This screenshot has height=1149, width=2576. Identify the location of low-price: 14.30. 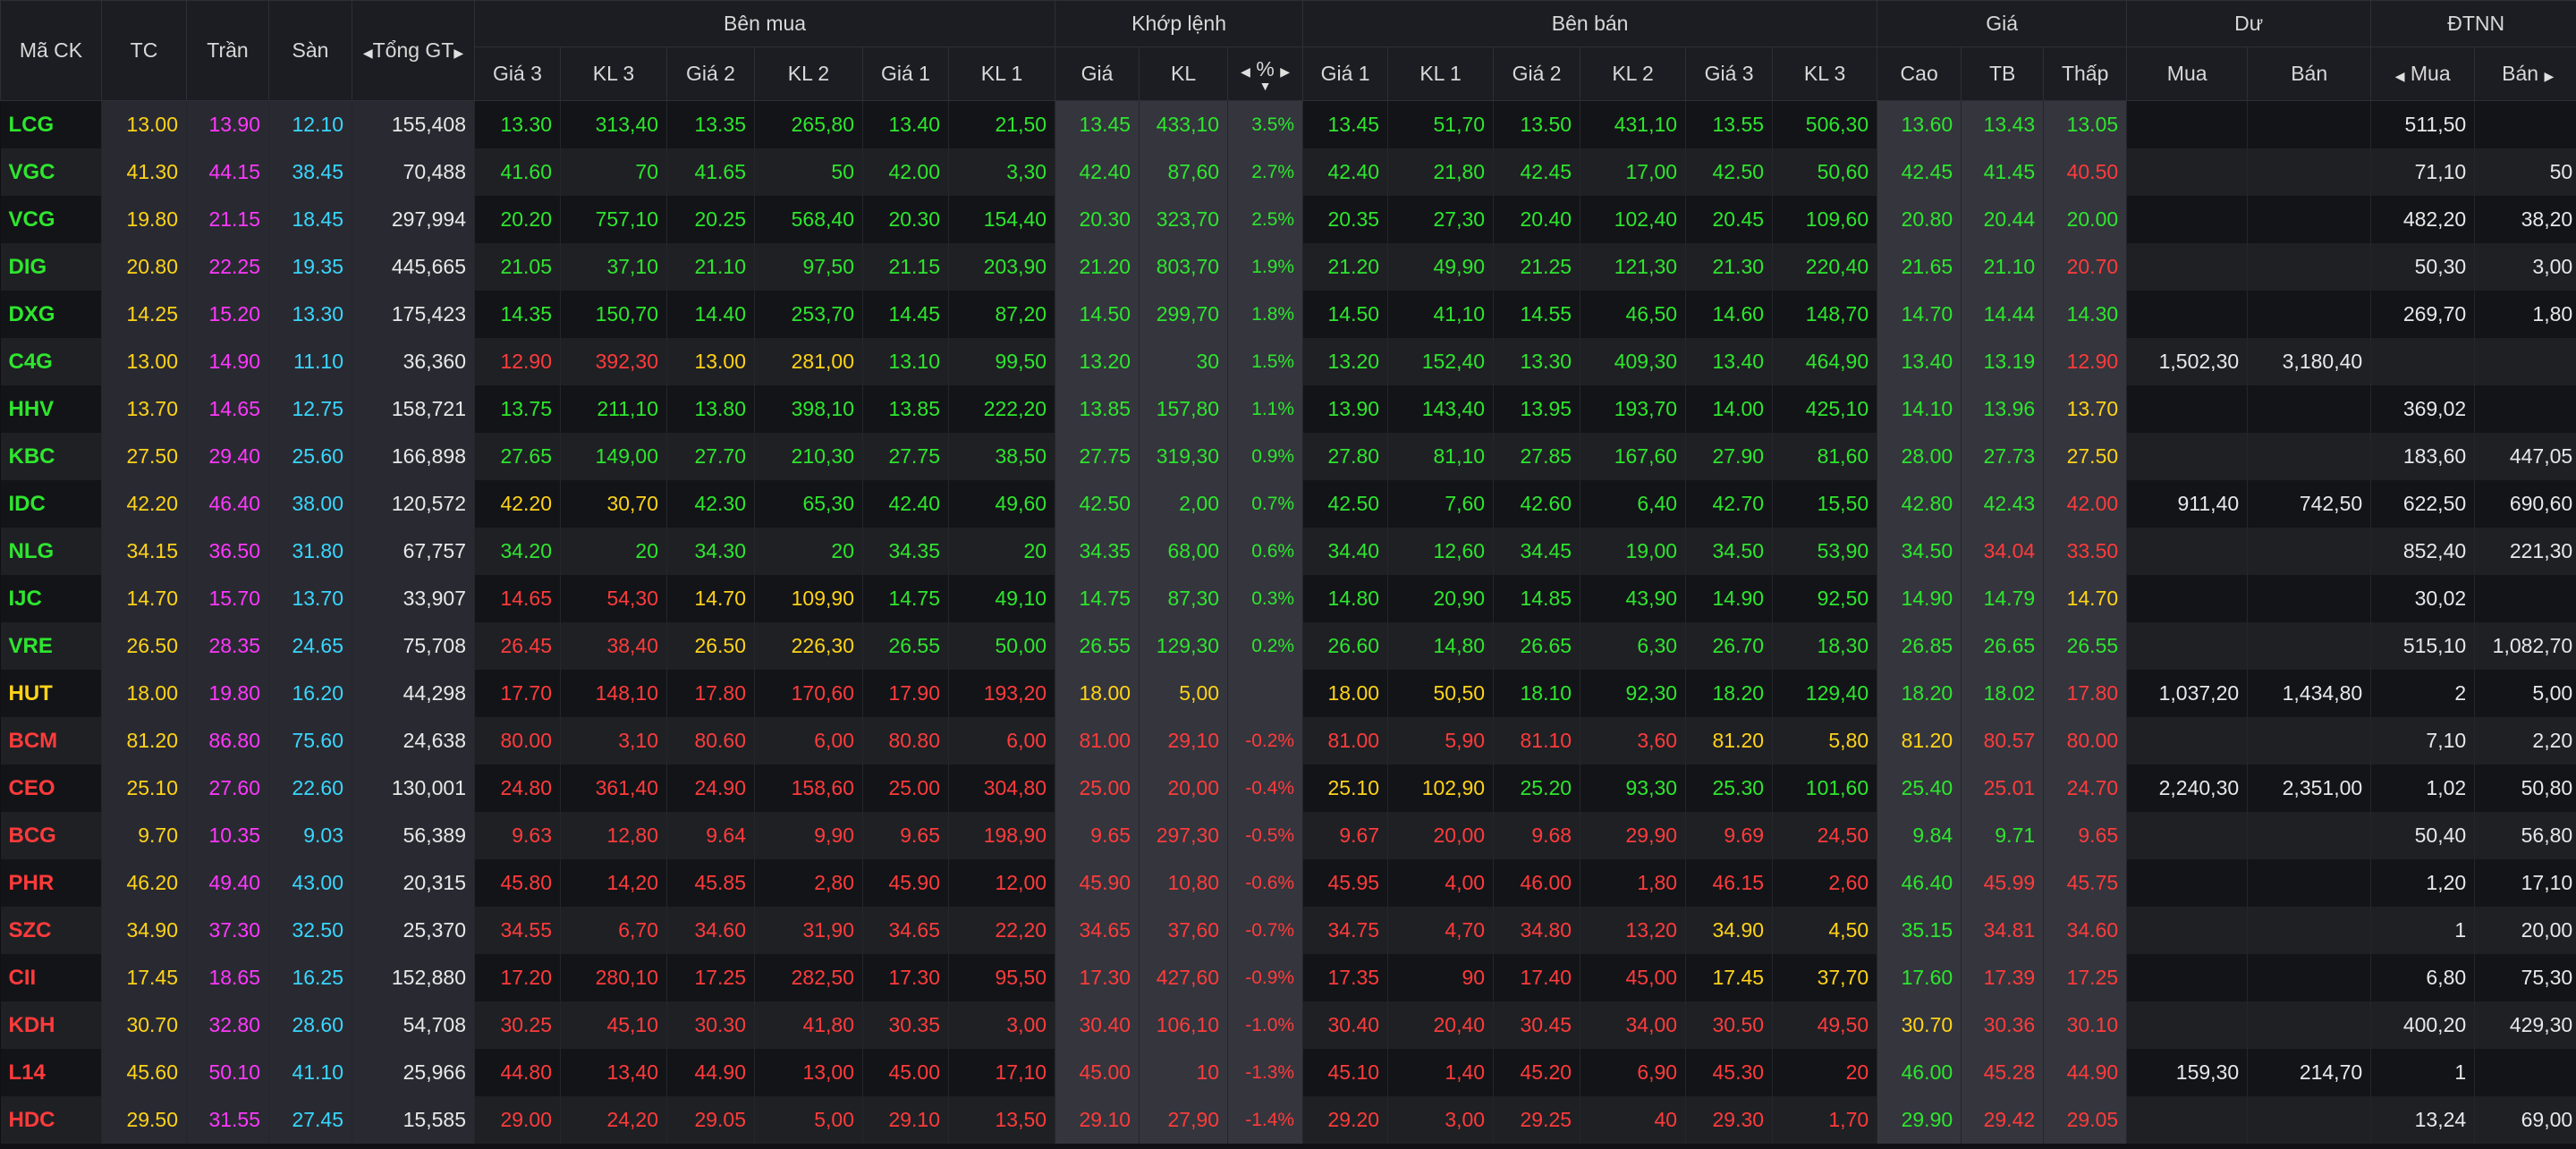
(2085, 314).